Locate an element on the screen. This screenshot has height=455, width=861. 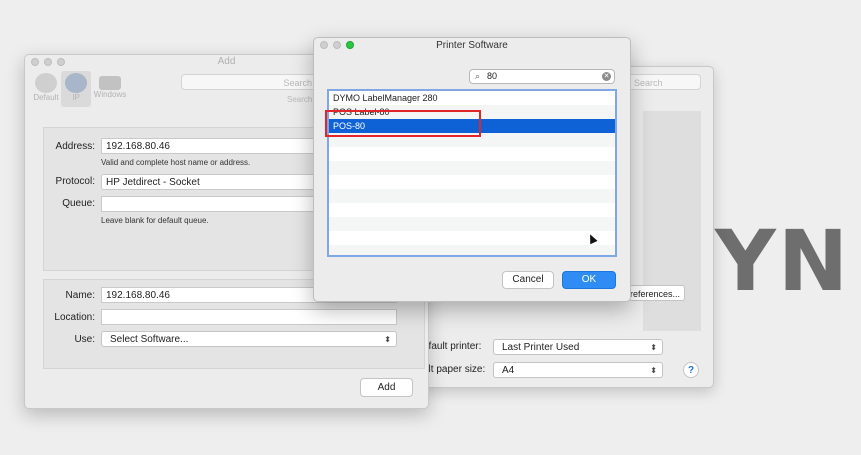
search-value: 80 is located at coordinates (492, 76).